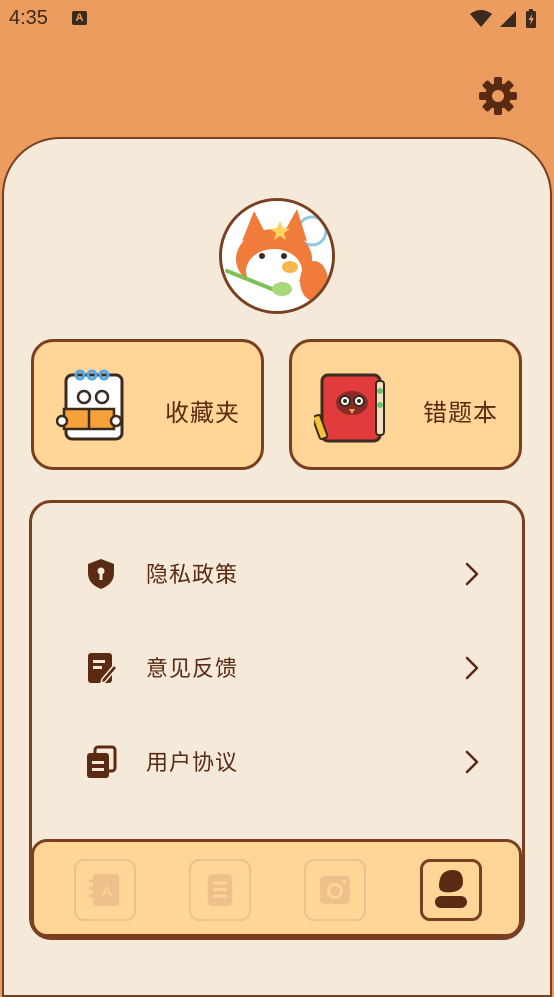  I want to click on fox-avatar-image, so click(277, 256).